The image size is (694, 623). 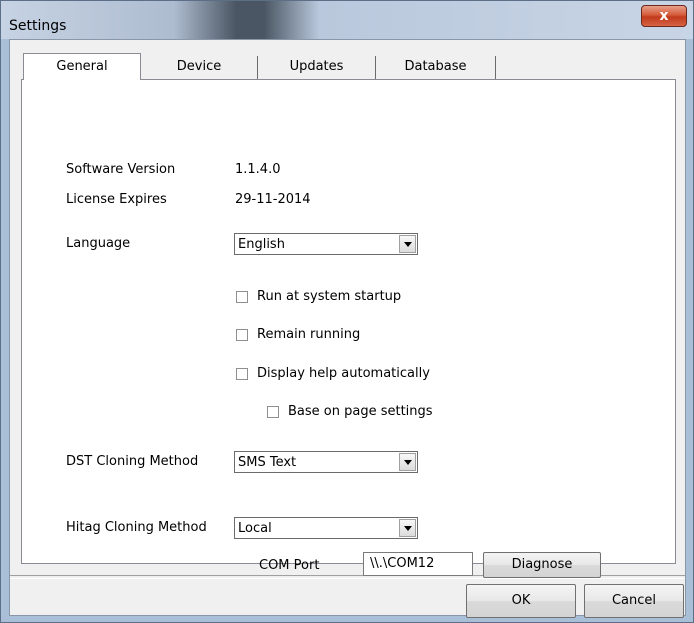 What do you see at coordinates (418, 564) in the screenshot?
I see `com-port-input: \\.\COM12` at bounding box center [418, 564].